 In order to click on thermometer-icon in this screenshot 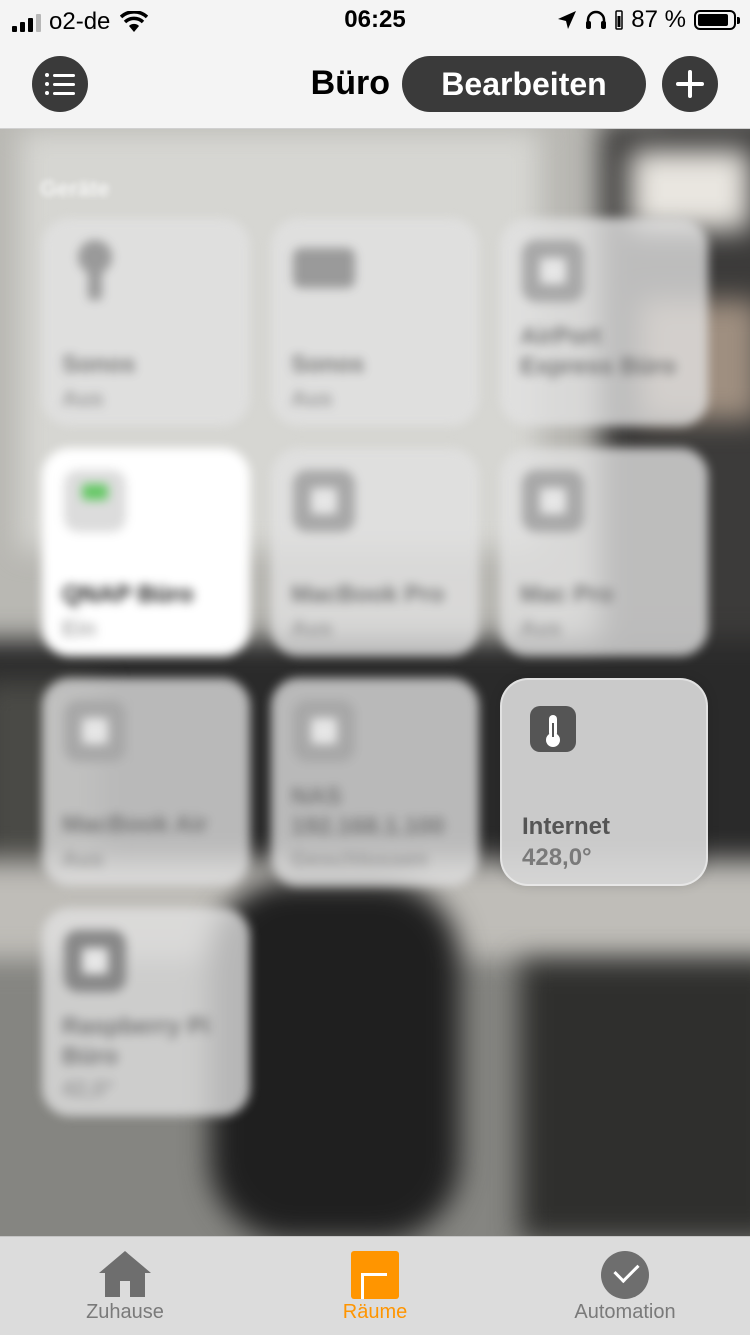, I will do `click(553, 729)`.